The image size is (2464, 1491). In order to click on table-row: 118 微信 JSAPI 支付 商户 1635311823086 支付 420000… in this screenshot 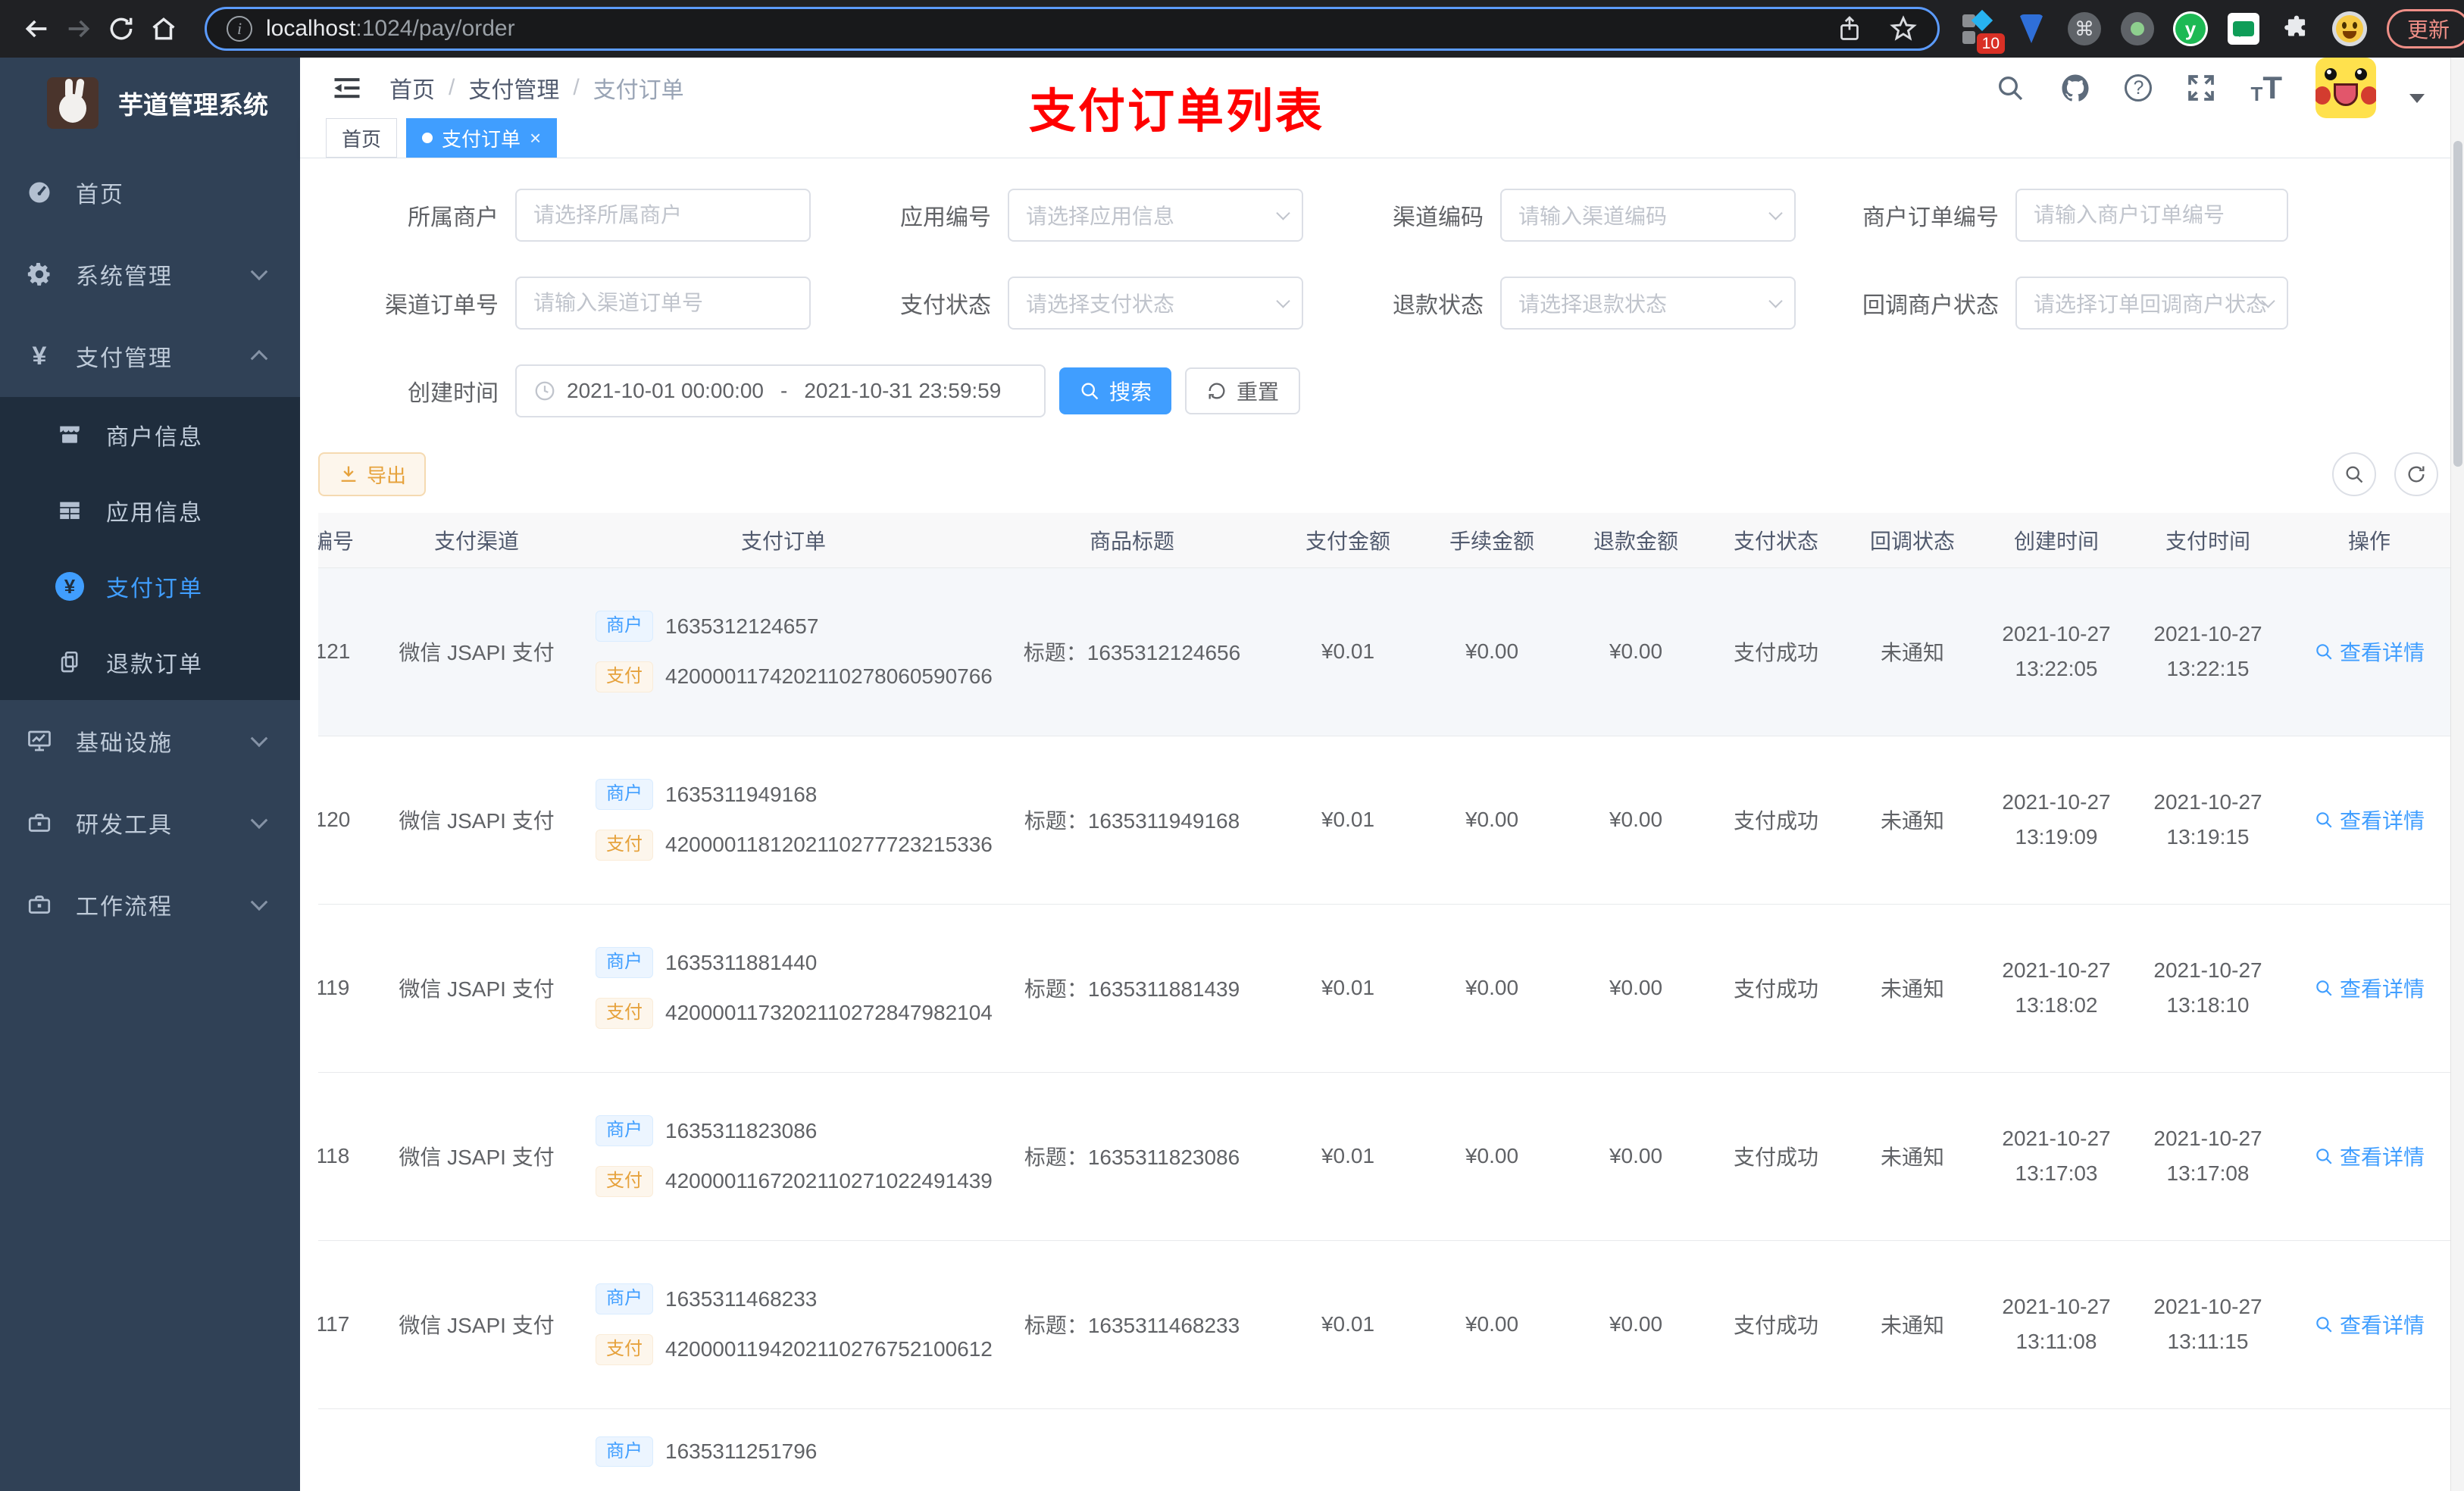, I will do `click(1386, 1156)`.